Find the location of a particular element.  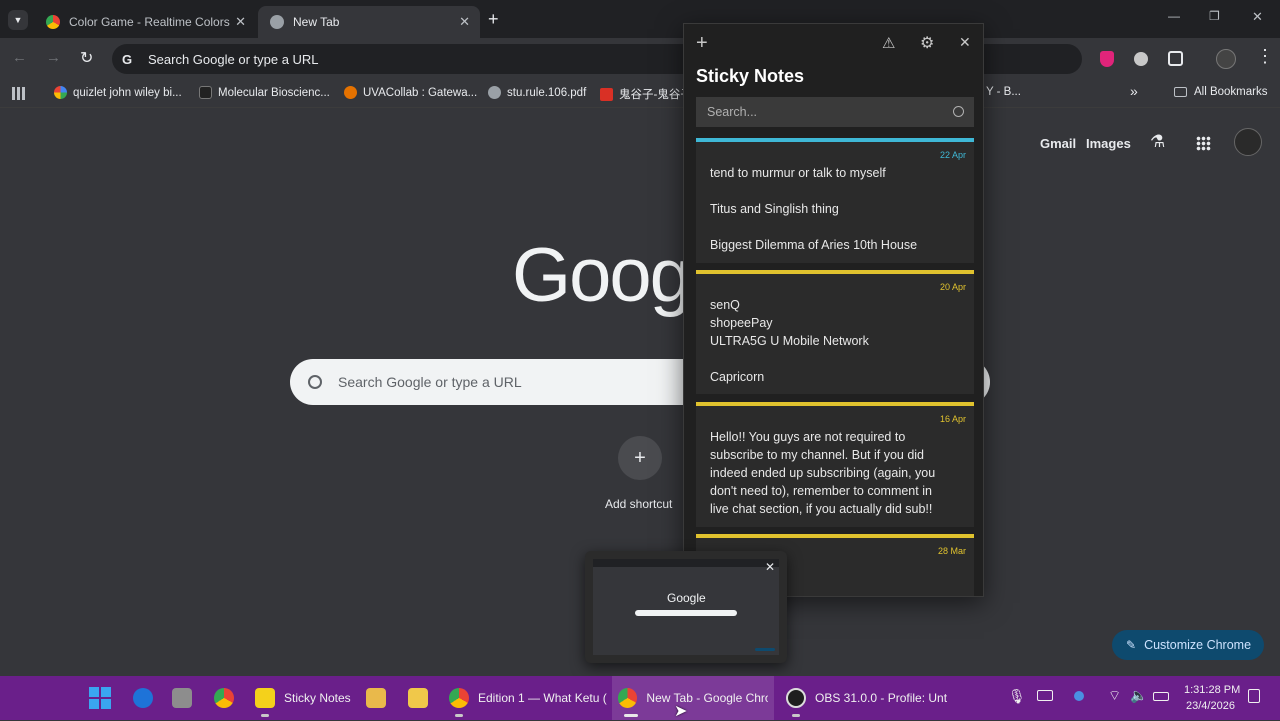

photos-app is located at coordinates (376, 698).